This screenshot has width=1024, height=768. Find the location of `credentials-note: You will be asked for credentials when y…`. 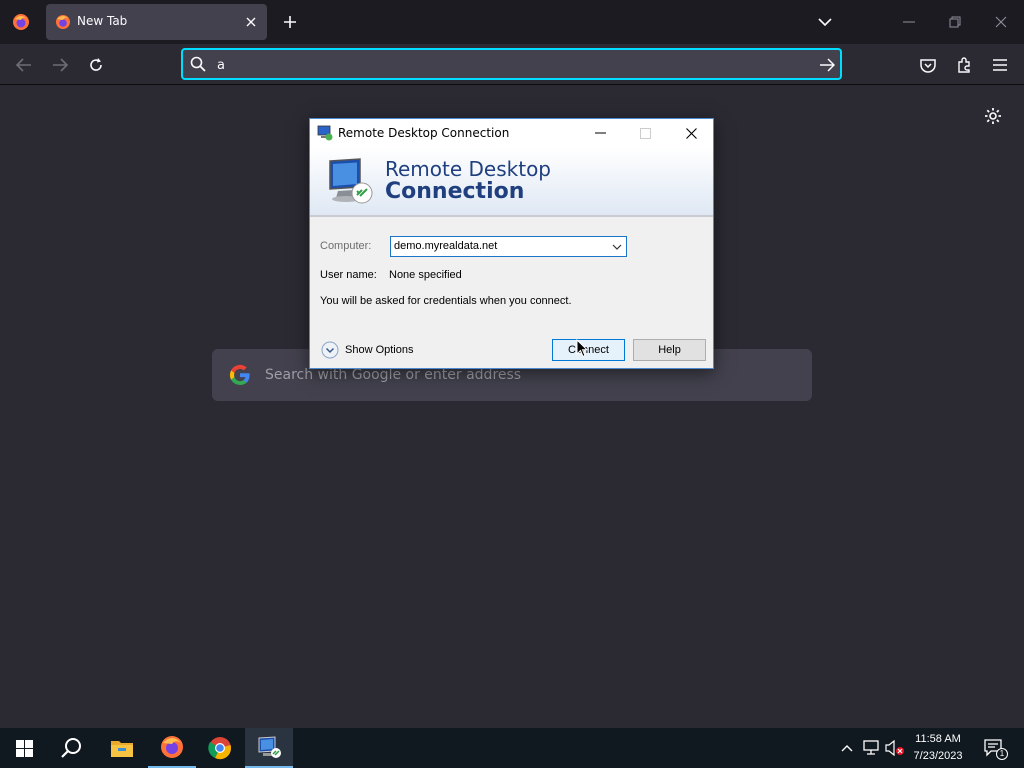

credentials-note: You will be asked for credentials when y… is located at coordinates (446, 301).